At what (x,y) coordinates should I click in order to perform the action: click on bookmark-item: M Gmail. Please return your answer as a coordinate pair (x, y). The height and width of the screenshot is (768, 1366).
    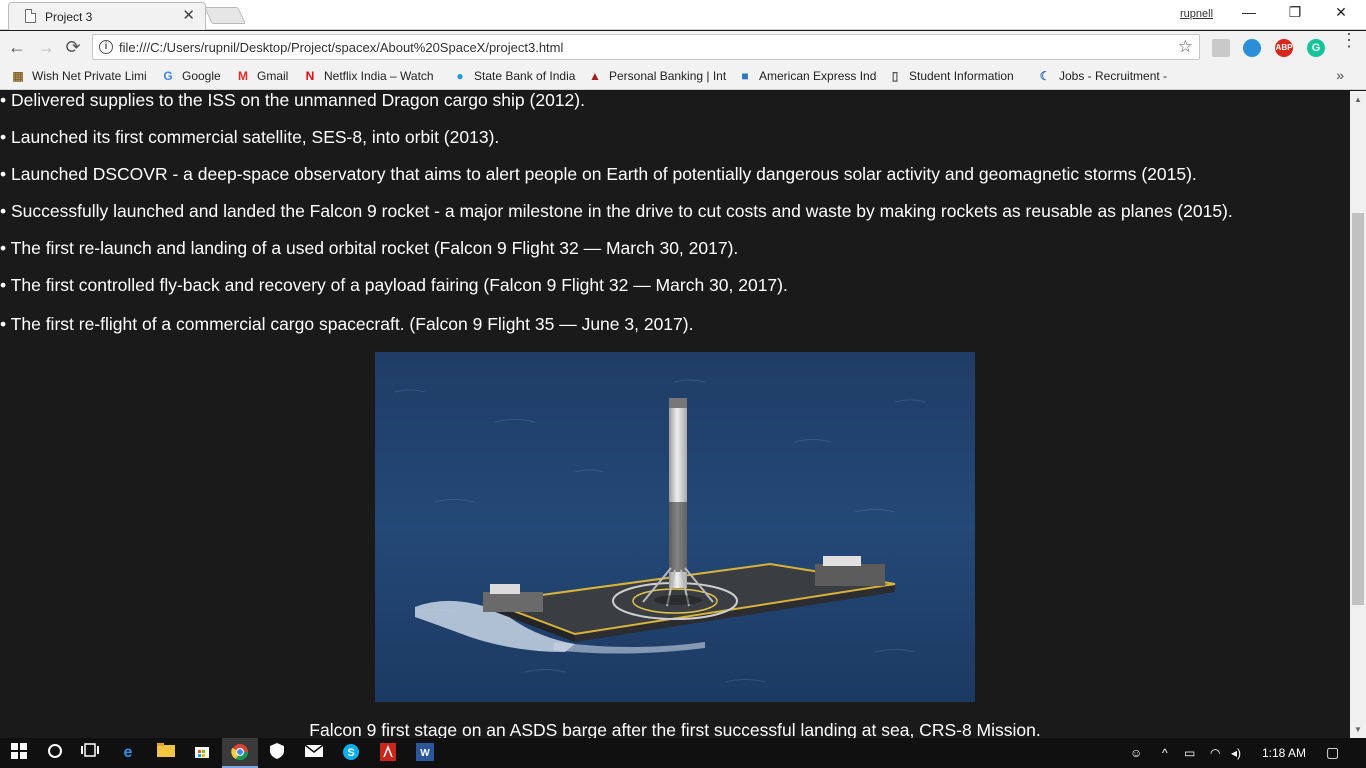
    Looking at the image, I should click on (261, 77).